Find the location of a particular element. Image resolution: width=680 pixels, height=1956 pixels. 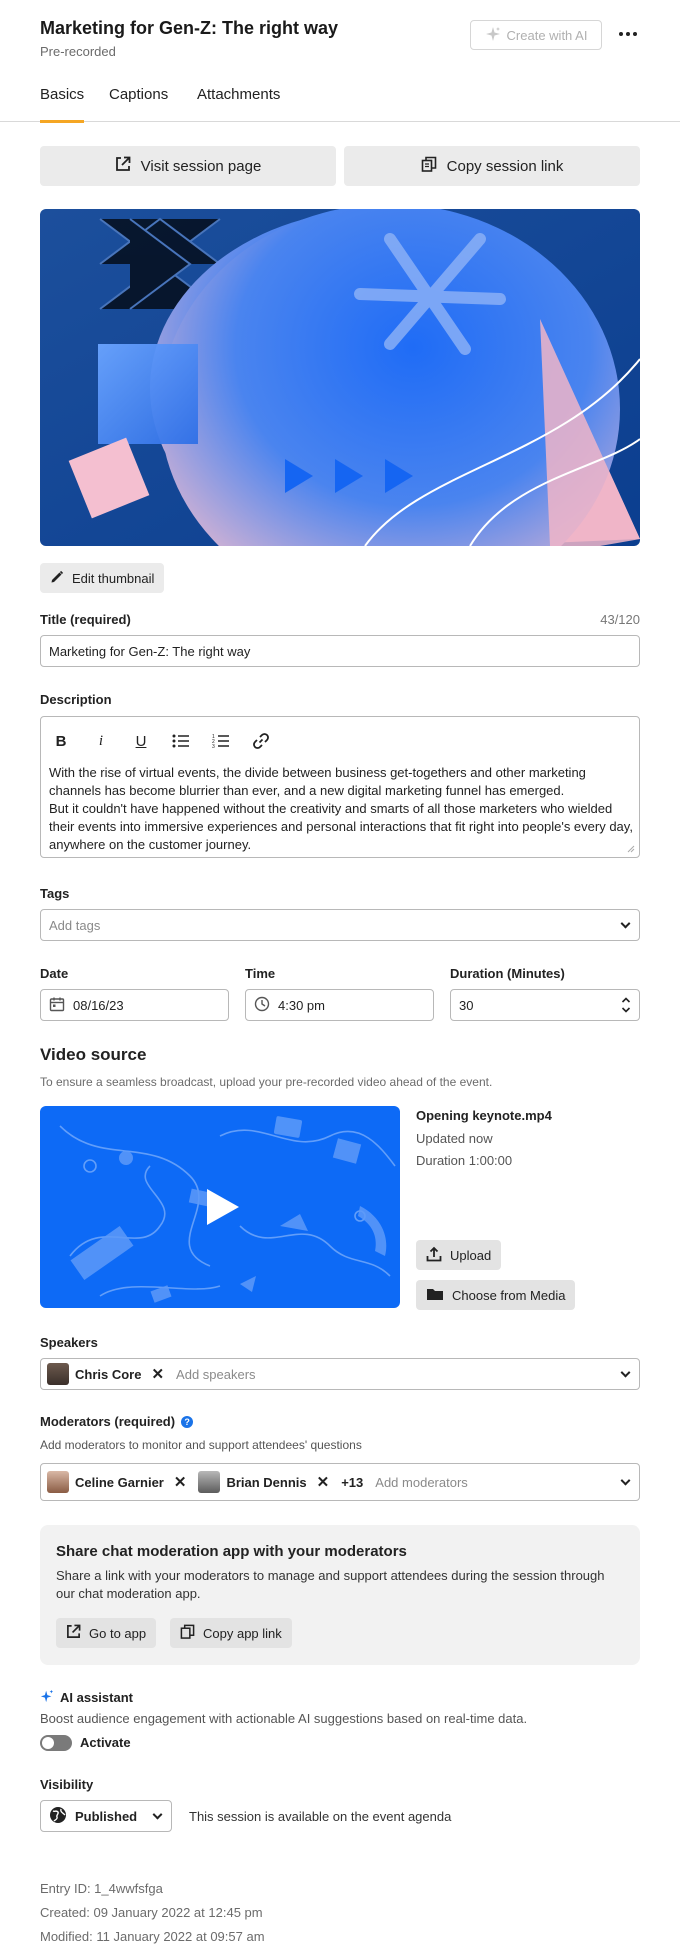

tags-placeholder: Add tags is located at coordinates (75, 925).